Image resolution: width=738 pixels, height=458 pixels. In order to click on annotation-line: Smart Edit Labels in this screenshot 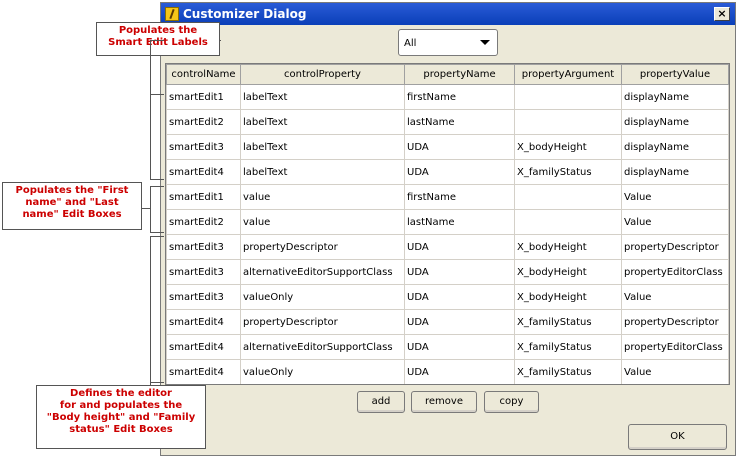, I will do `click(158, 42)`.